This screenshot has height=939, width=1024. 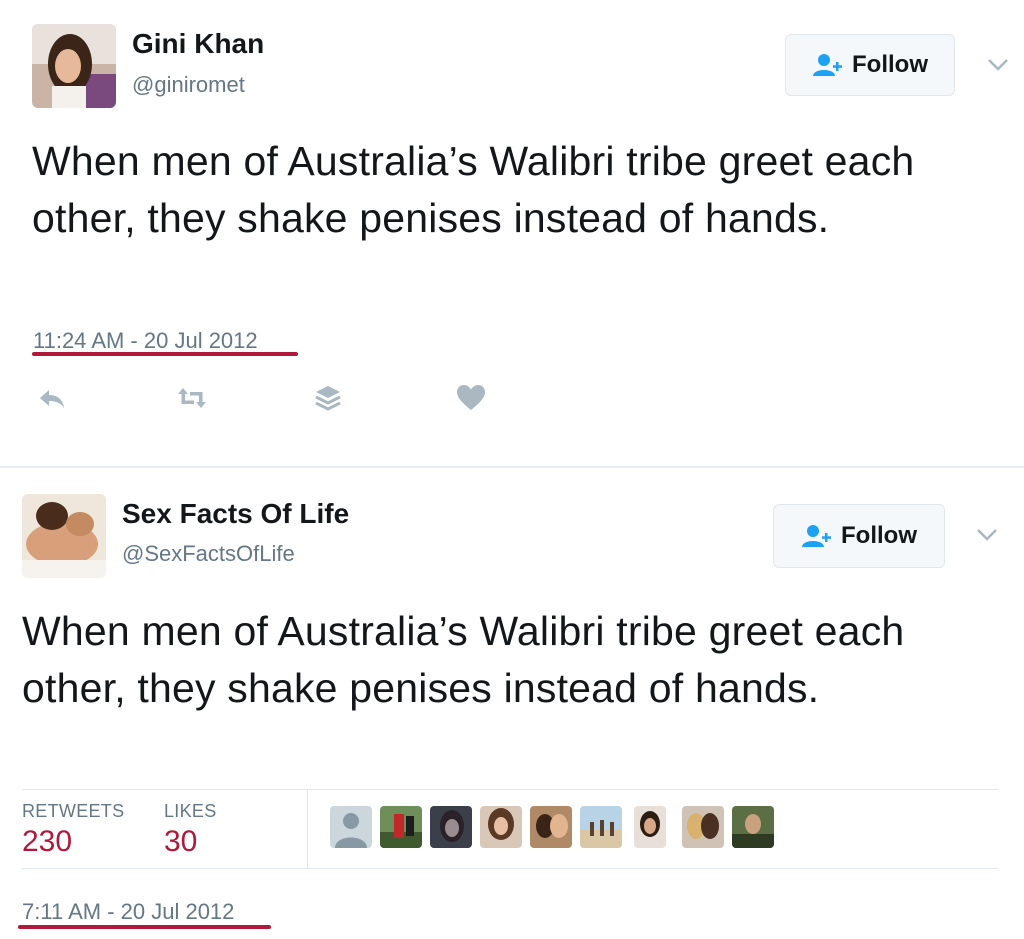 I want to click on display-name: Sex Facts Of Life, so click(x=235, y=514).